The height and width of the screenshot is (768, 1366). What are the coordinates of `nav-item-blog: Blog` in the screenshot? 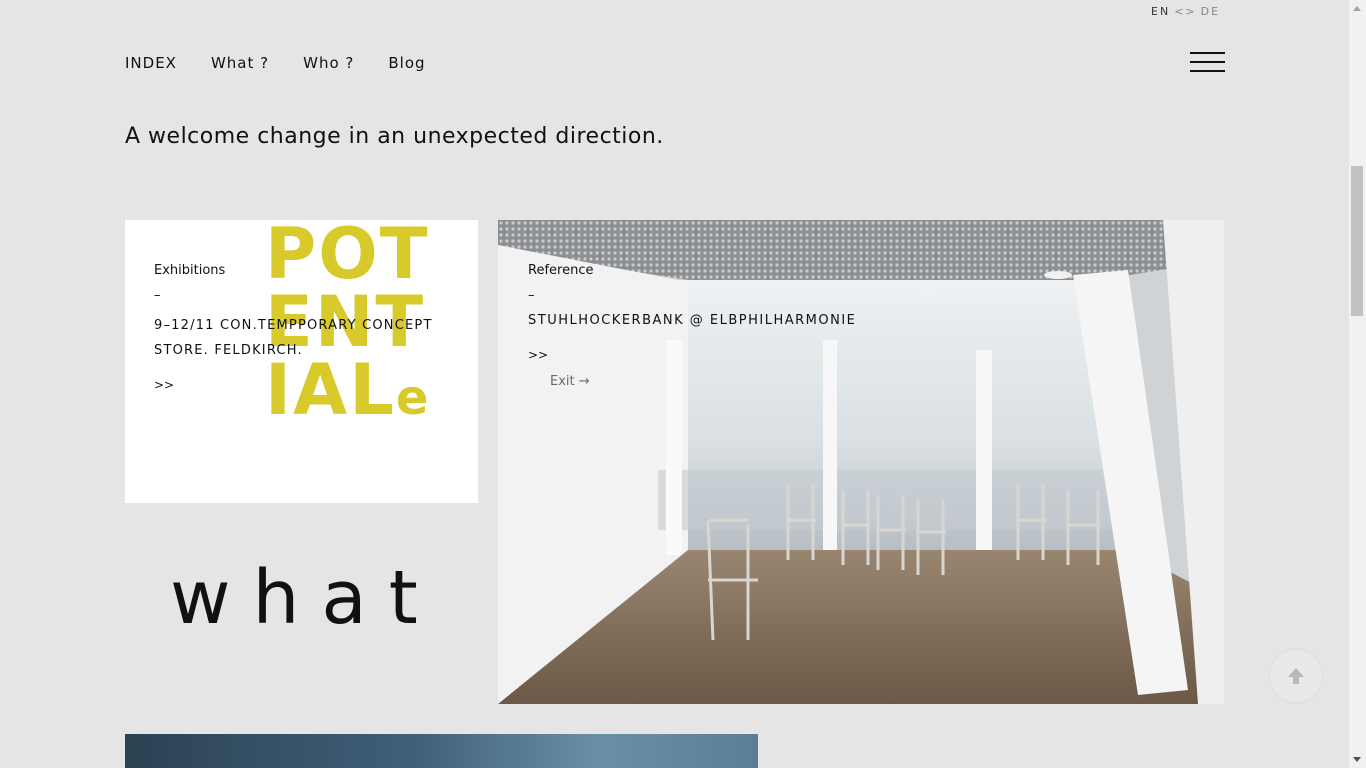 It's located at (406, 63).